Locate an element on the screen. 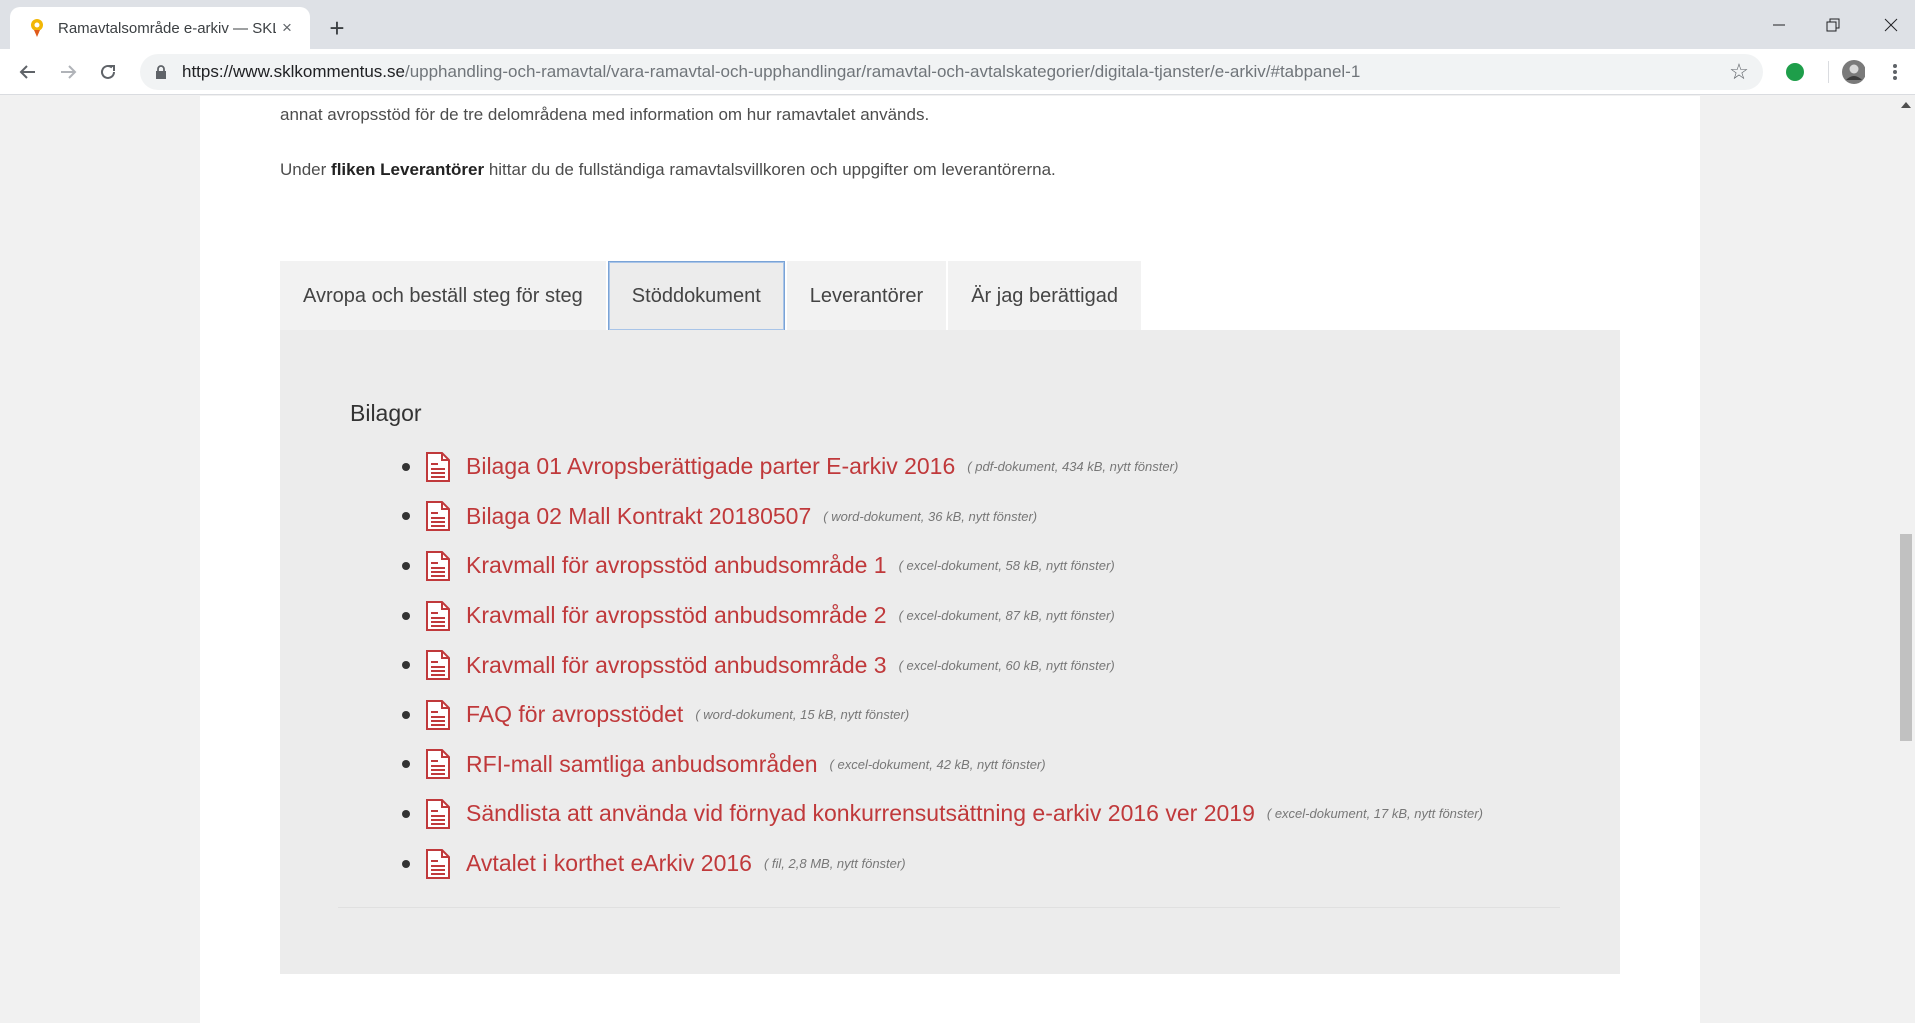 This screenshot has width=1915, height=1023. browser-tab: Ramavtalsområde e-arkiv — SKL × is located at coordinates (160, 28).